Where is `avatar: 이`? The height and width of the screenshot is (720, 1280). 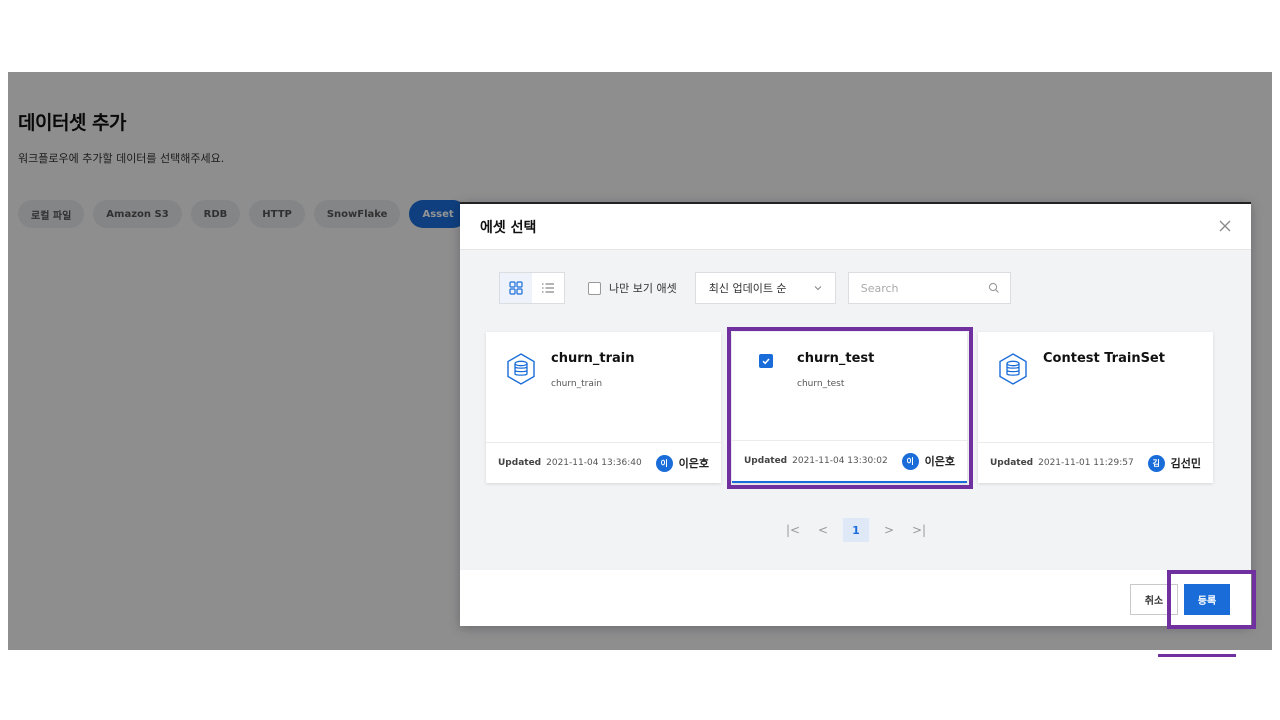
avatar: 이 is located at coordinates (664, 463).